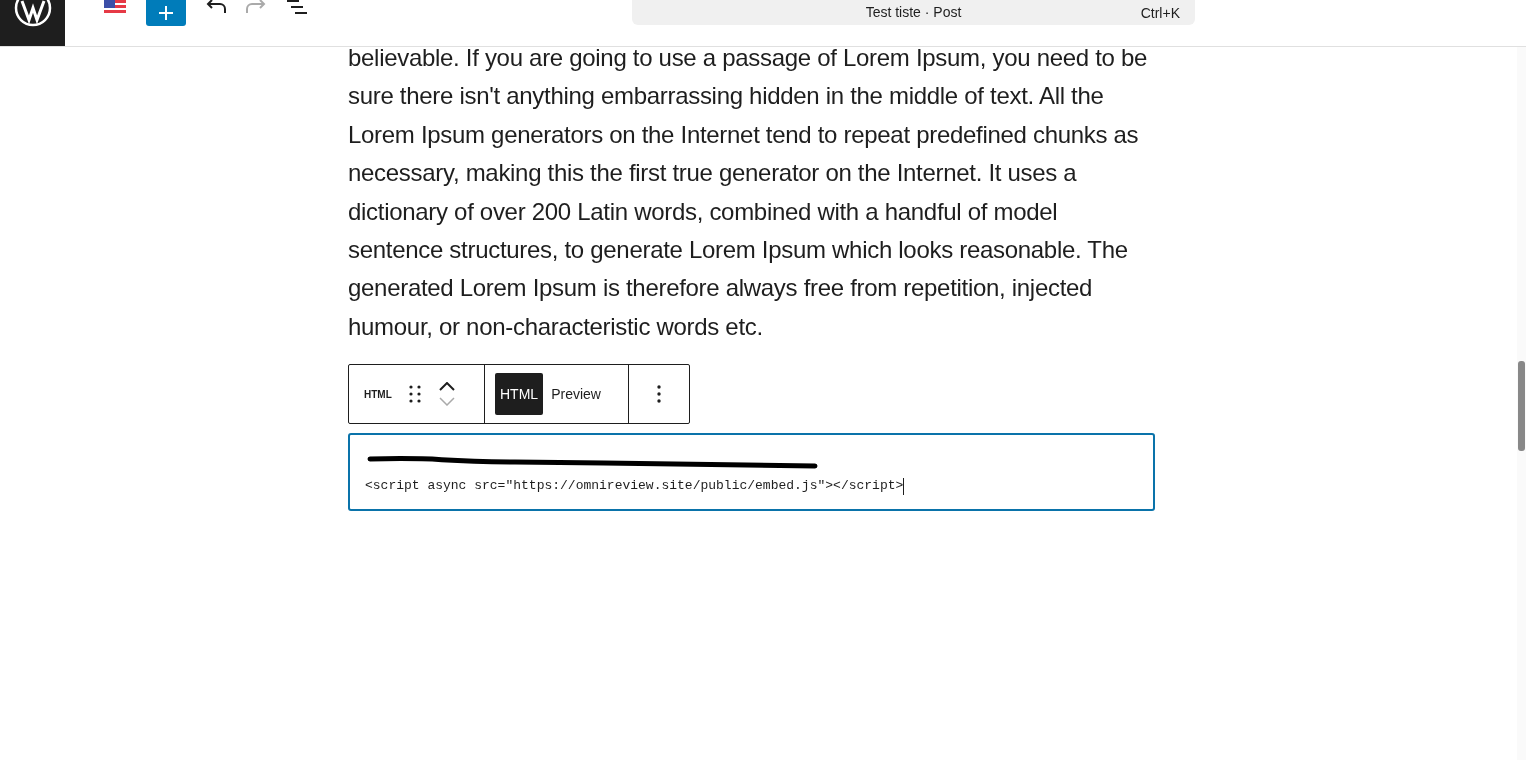 Image resolution: width=1526 pixels, height=760 pixels. Describe the element at coordinates (1160, 13) in the screenshot. I see `shortcut-label: Ctrl+K` at that location.